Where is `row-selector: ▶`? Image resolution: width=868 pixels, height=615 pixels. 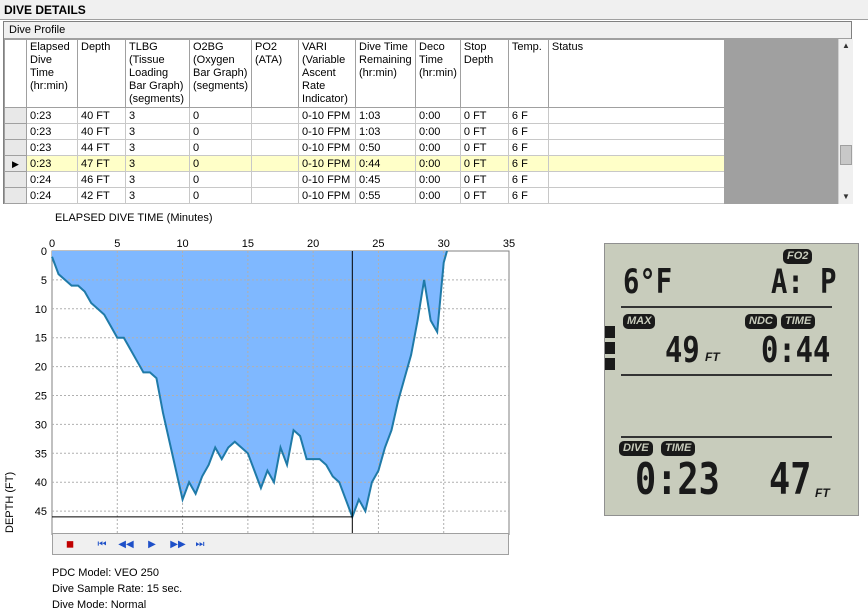 row-selector: ▶ is located at coordinates (15, 163).